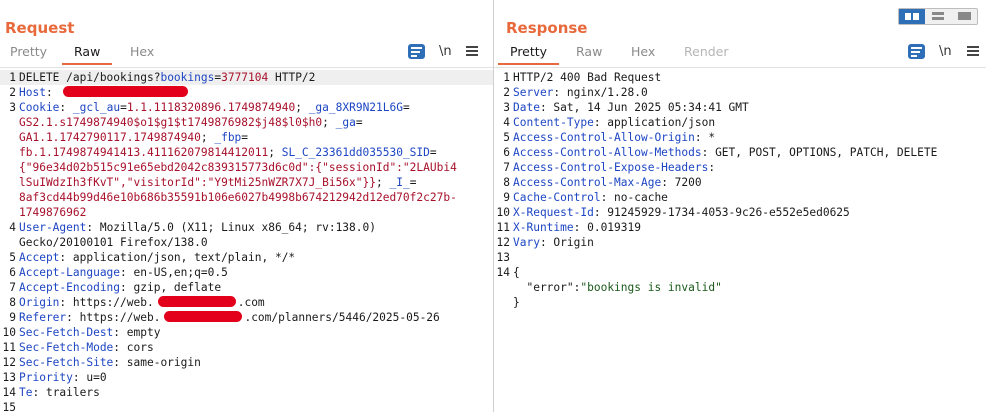 This screenshot has width=986, height=412. I want to click on request-wrap-icon, so click(416, 51).